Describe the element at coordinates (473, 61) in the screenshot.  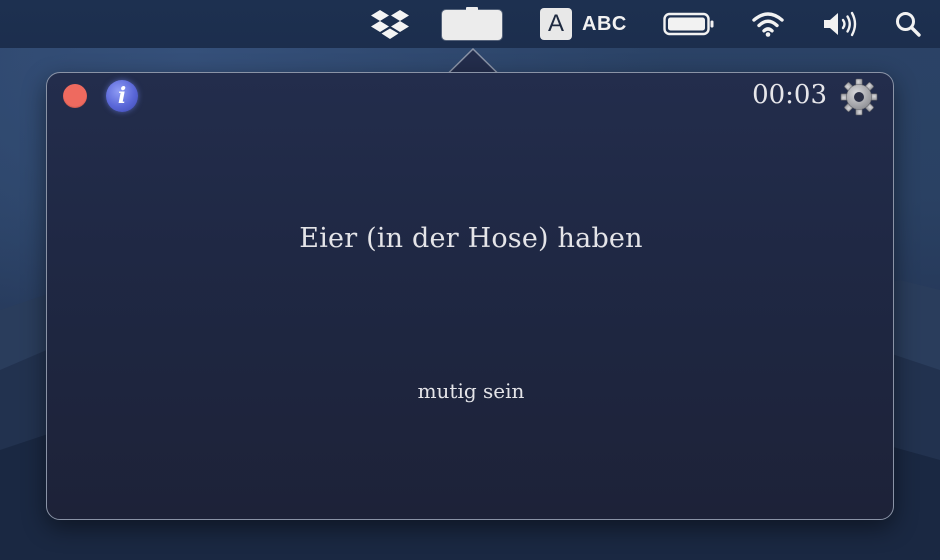
I see `popover-arrow` at that location.